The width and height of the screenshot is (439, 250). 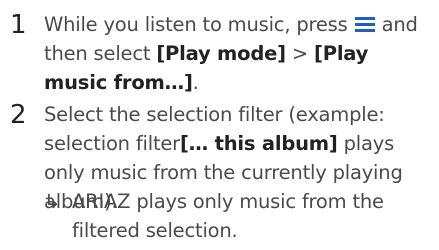 What do you see at coordinates (52, 201) in the screenshot?
I see `result-arrow-icon: ↳` at bounding box center [52, 201].